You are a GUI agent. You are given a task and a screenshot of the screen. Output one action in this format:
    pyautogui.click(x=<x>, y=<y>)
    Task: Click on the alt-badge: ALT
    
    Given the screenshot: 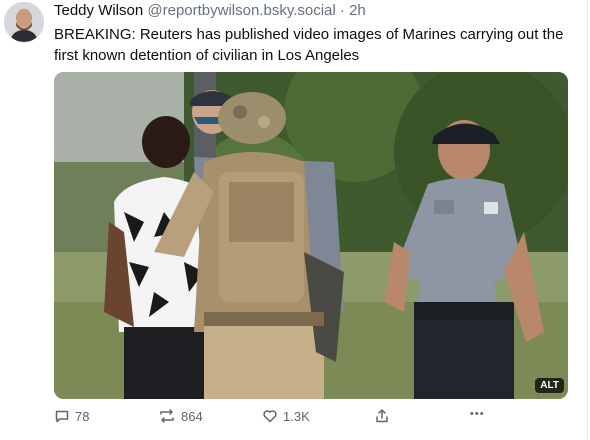 What is the action you would take?
    pyautogui.click(x=549, y=385)
    